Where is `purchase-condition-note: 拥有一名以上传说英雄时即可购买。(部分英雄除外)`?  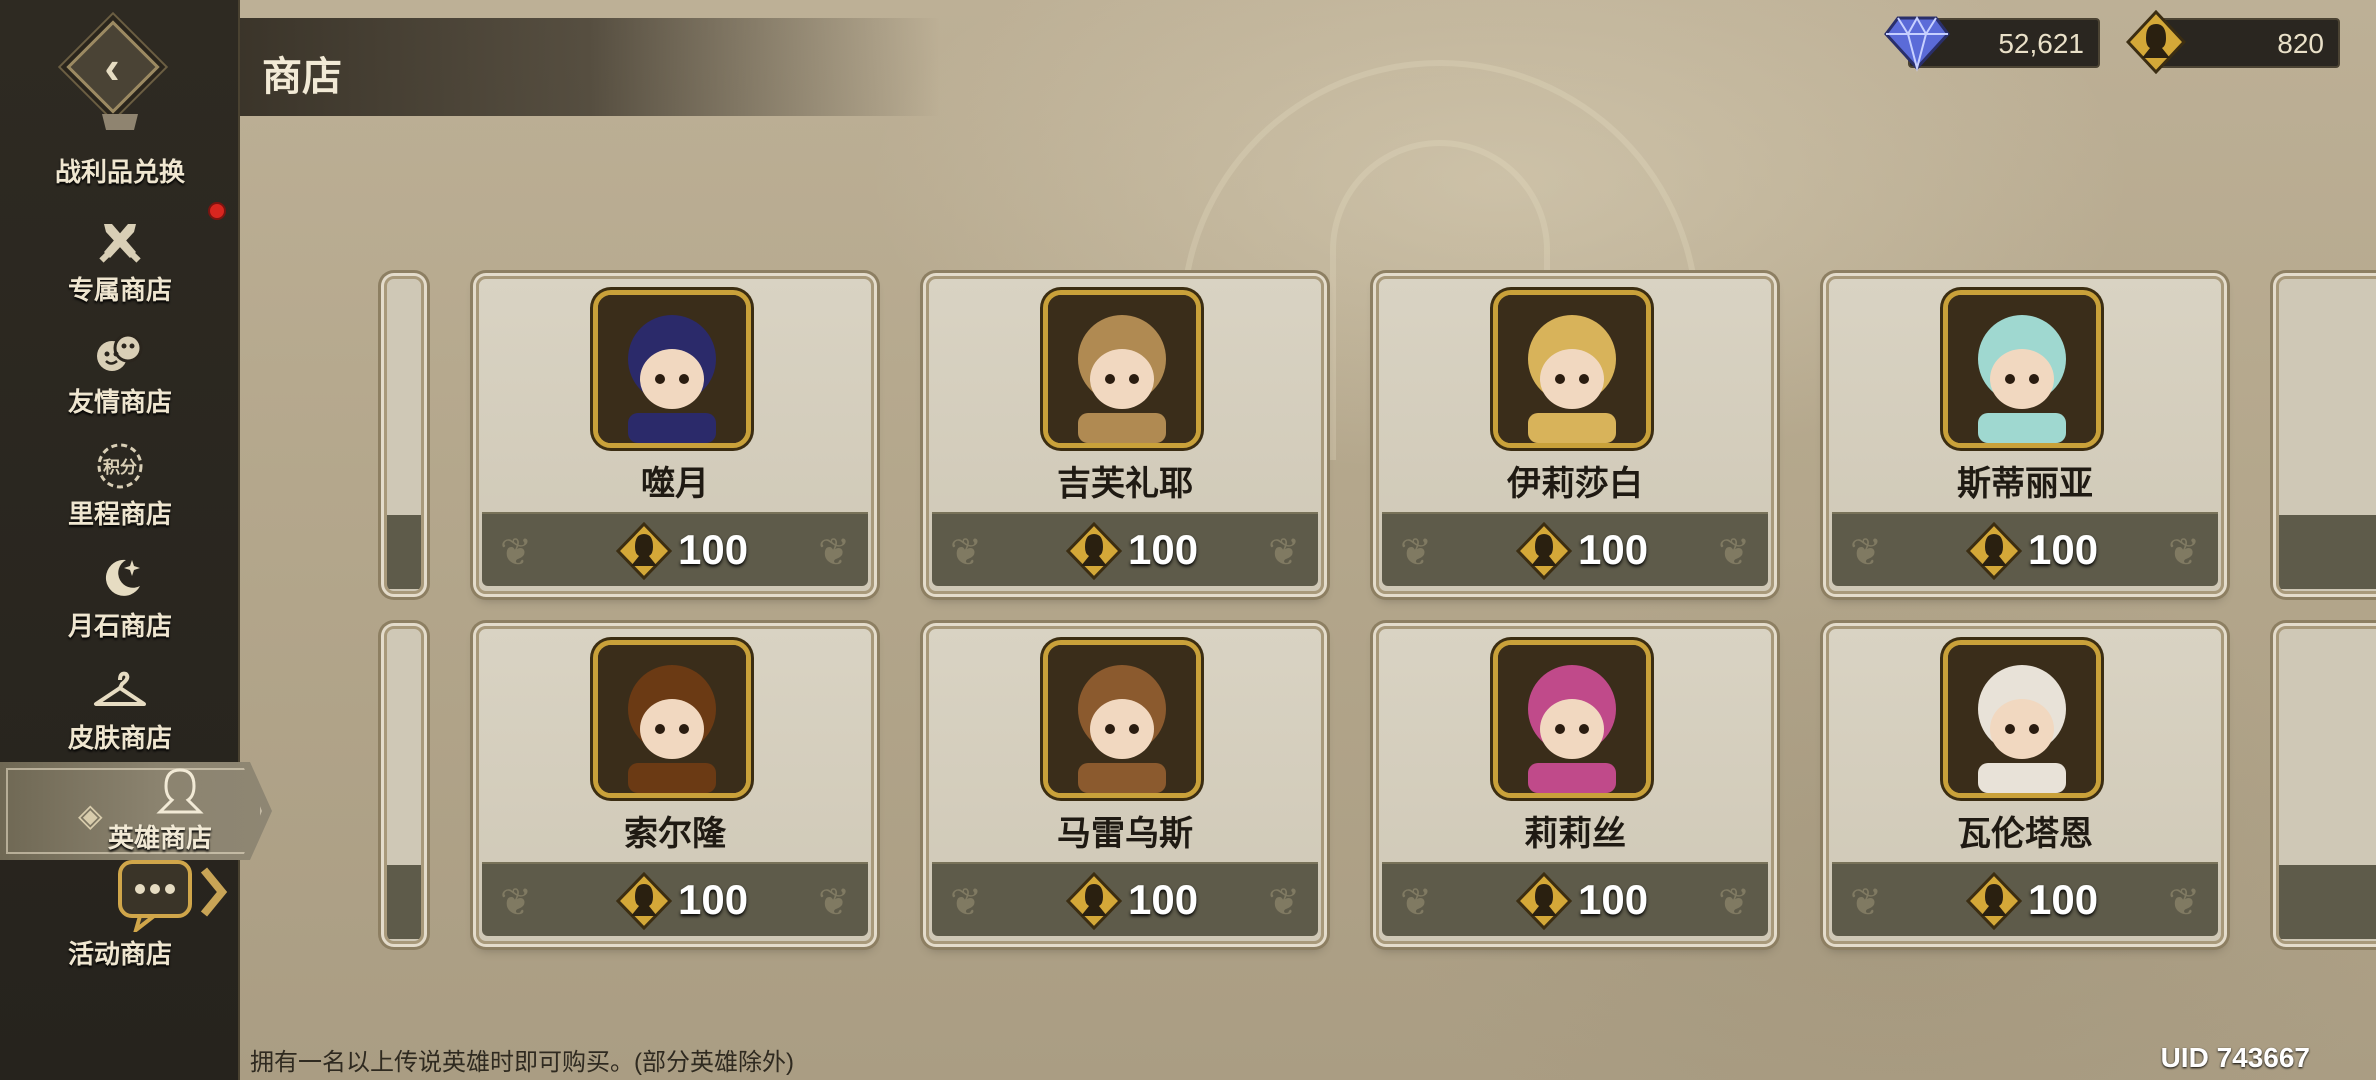
purchase-condition-note: 拥有一名以上传说英雄时即可购买。(部分英雄除外) is located at coordinates (522, 1062).